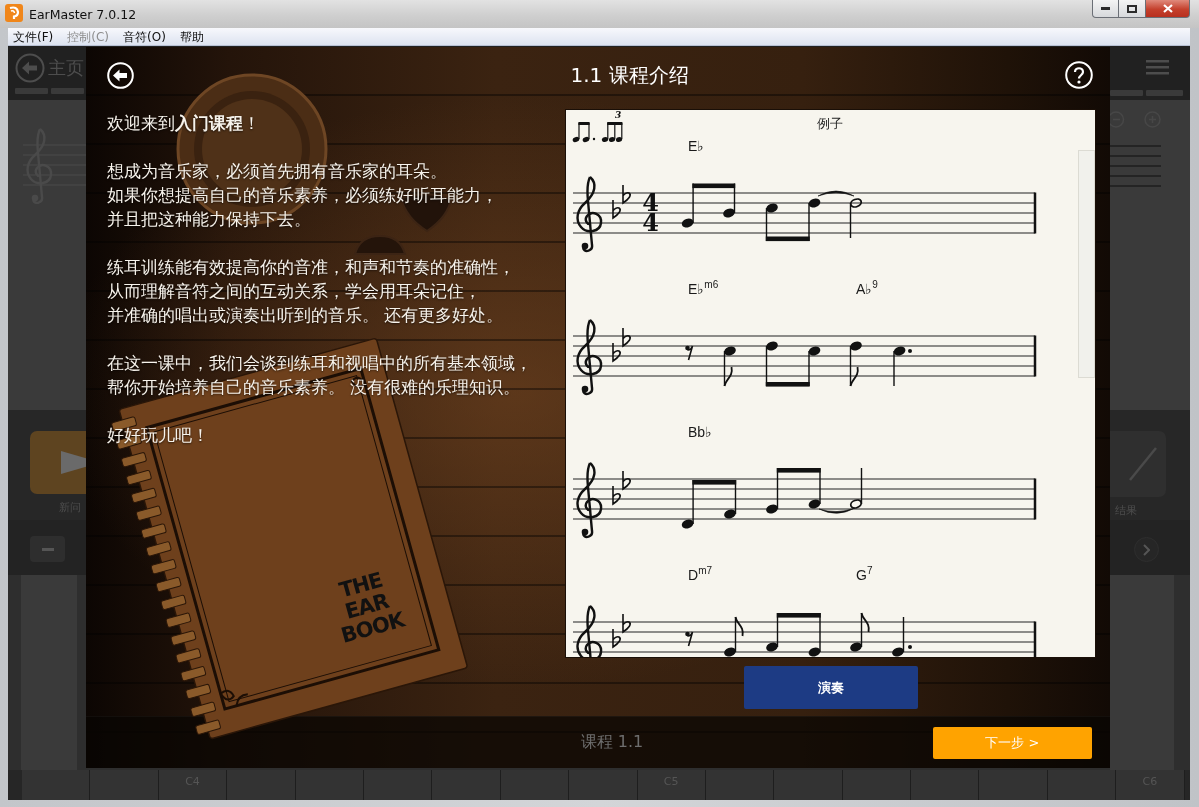 This screenshot has height=807, width=1199. I want to click on intro-text-line: 并准确的唱出或演奏出听到的音乐。 还有更多好处。, so click(305, 315).